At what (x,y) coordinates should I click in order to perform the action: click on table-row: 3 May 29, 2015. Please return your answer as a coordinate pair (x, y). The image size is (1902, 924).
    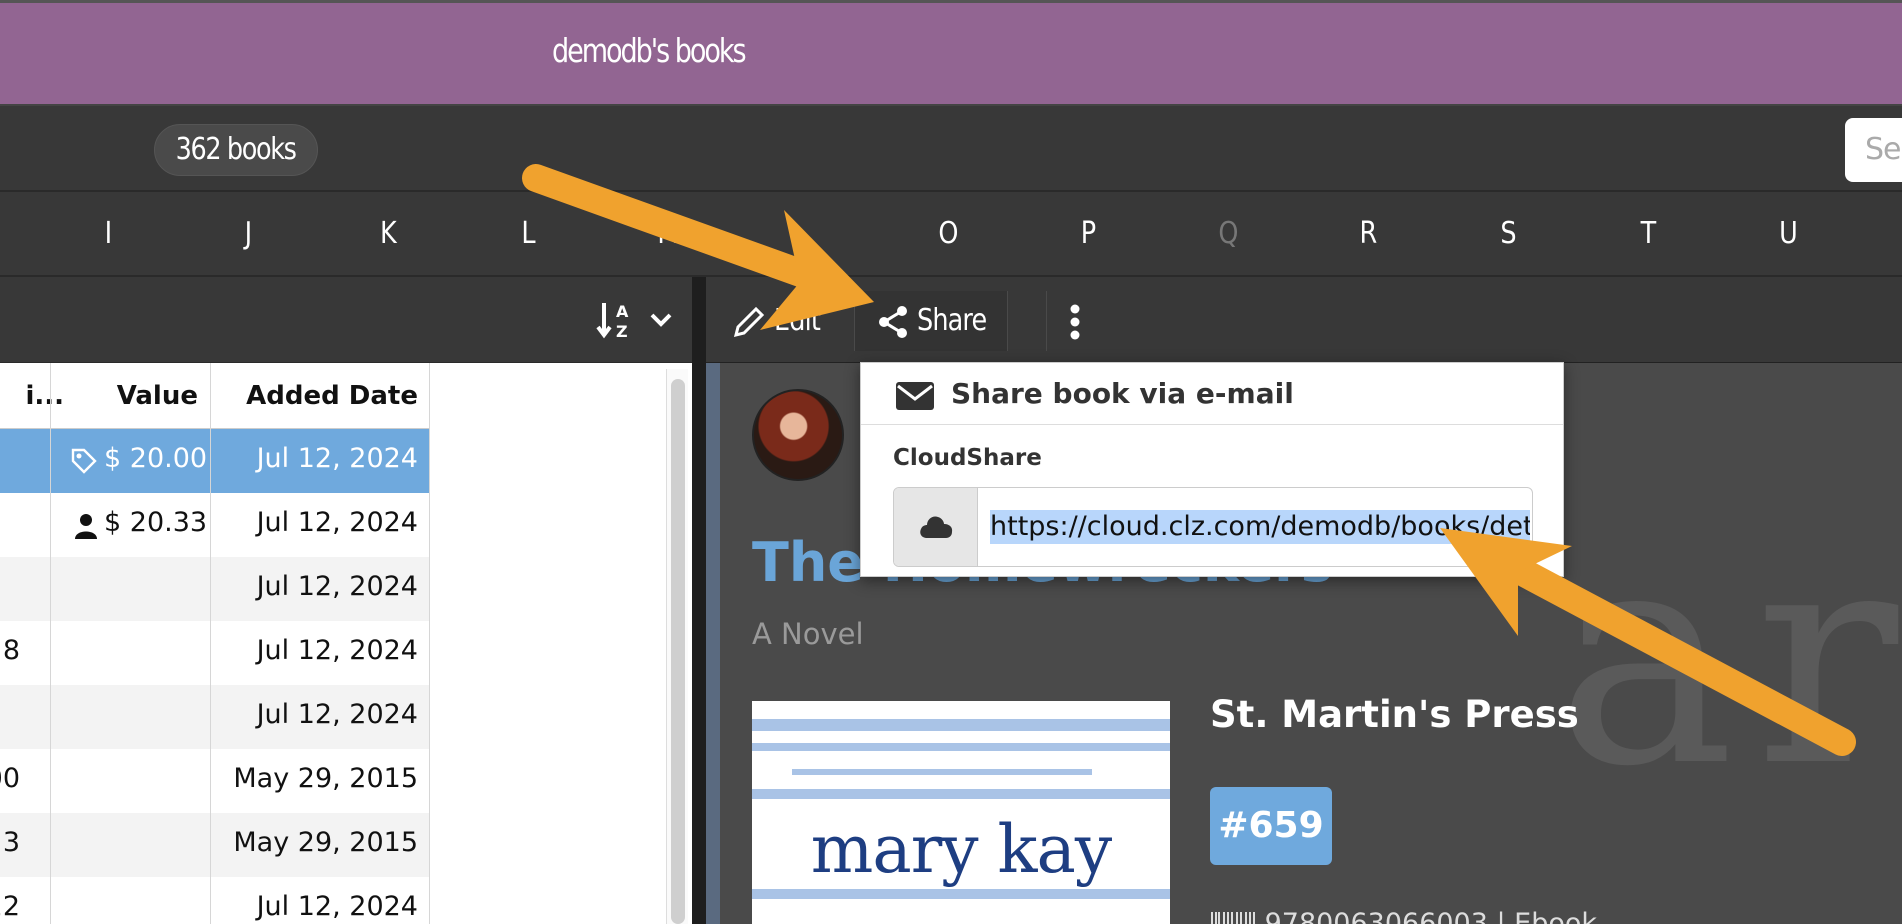
    Looking at the image, I should click on (215, 845).